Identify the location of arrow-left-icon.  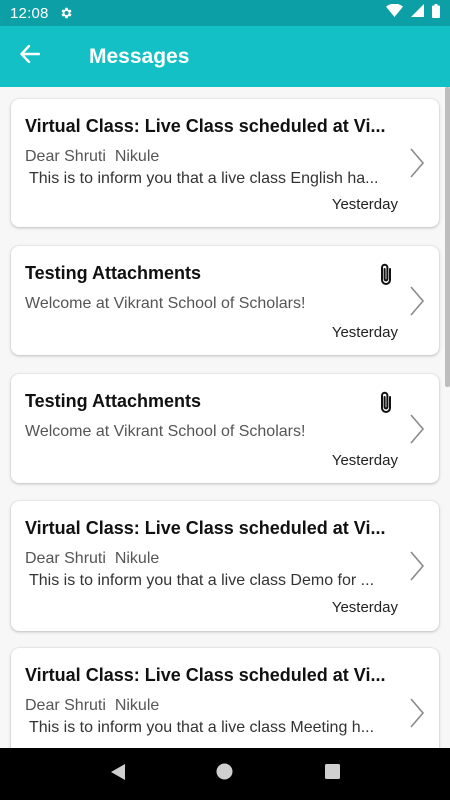
(30, 56).